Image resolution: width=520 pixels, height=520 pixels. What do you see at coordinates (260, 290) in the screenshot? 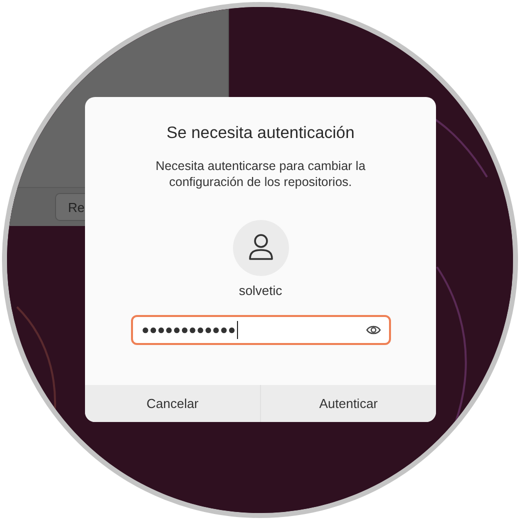
I see `username: solvetic` at bounding box center [260, 290].